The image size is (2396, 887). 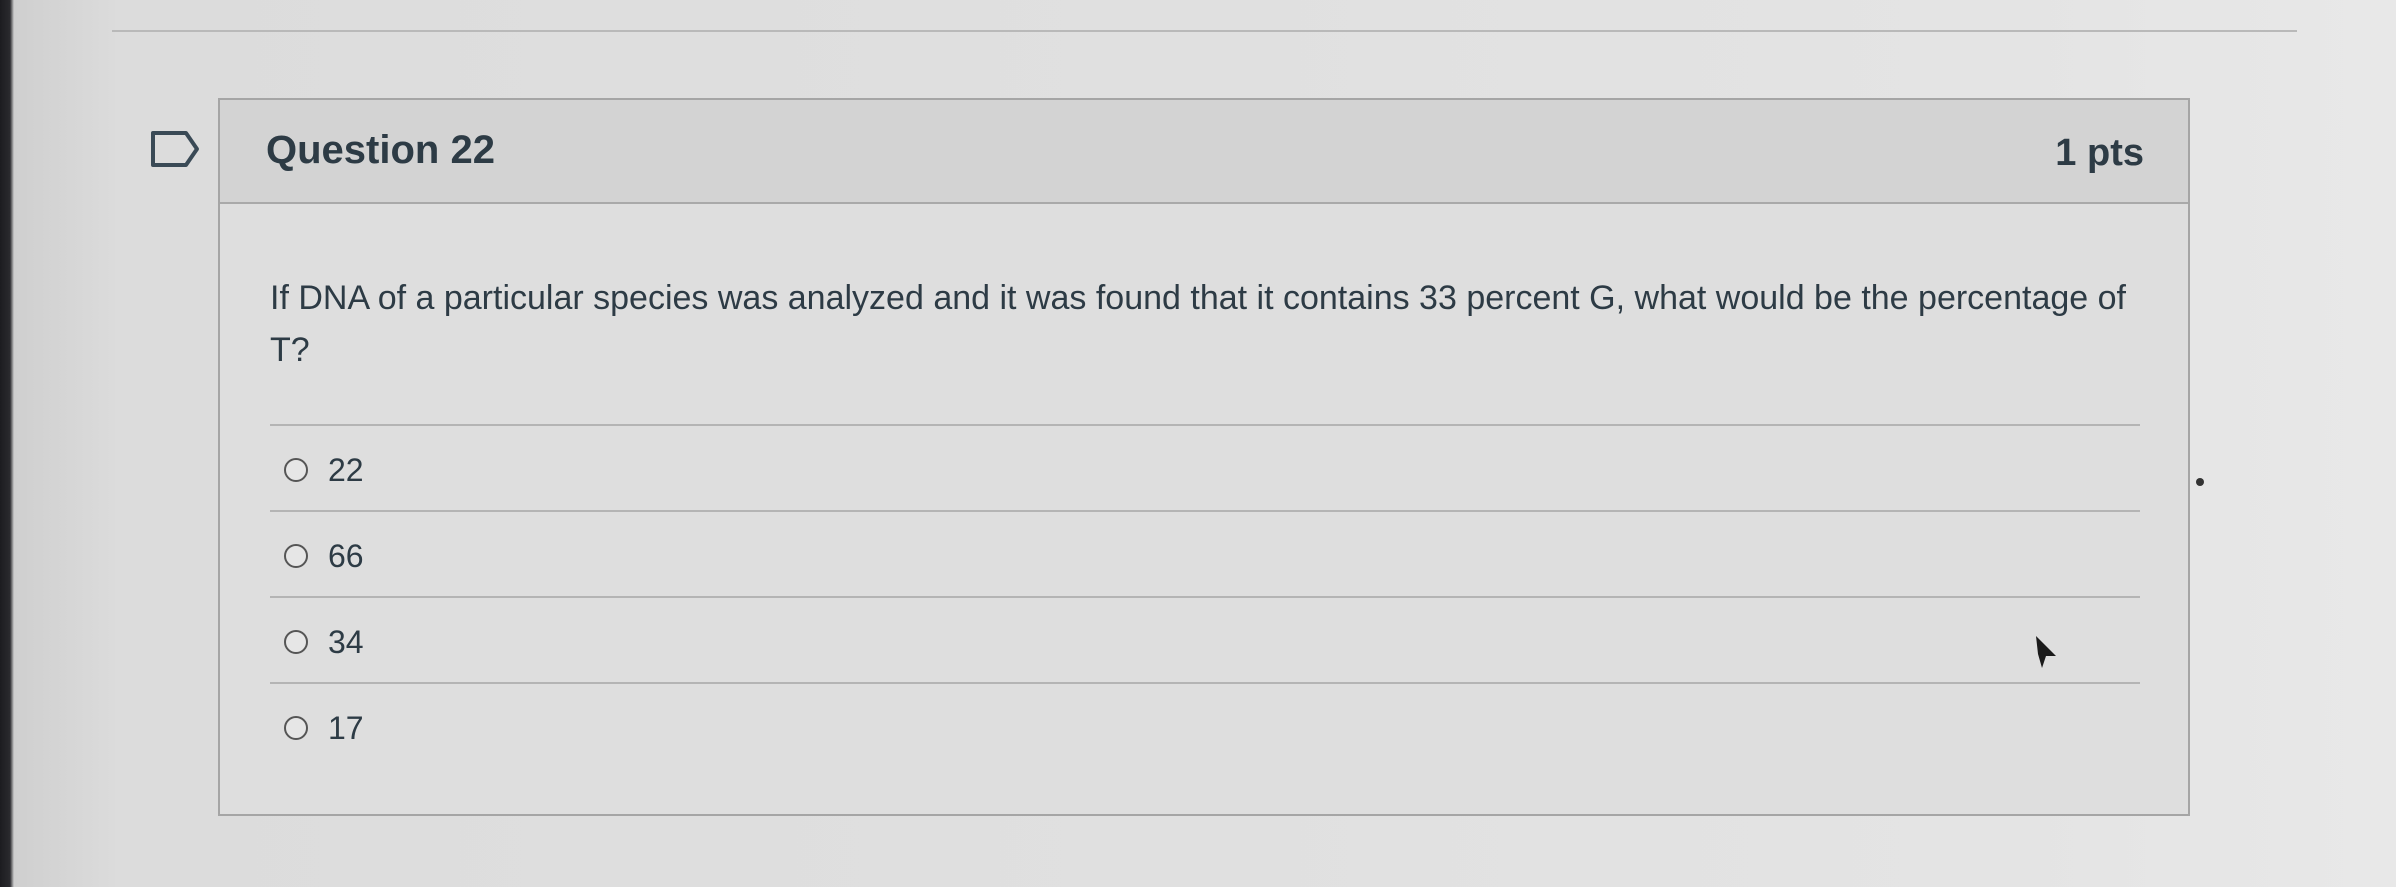 What do you see at coordinates (1205, 725) in the screenshot?
I see `answer-option: 17` at bounding box center [1205, 725].